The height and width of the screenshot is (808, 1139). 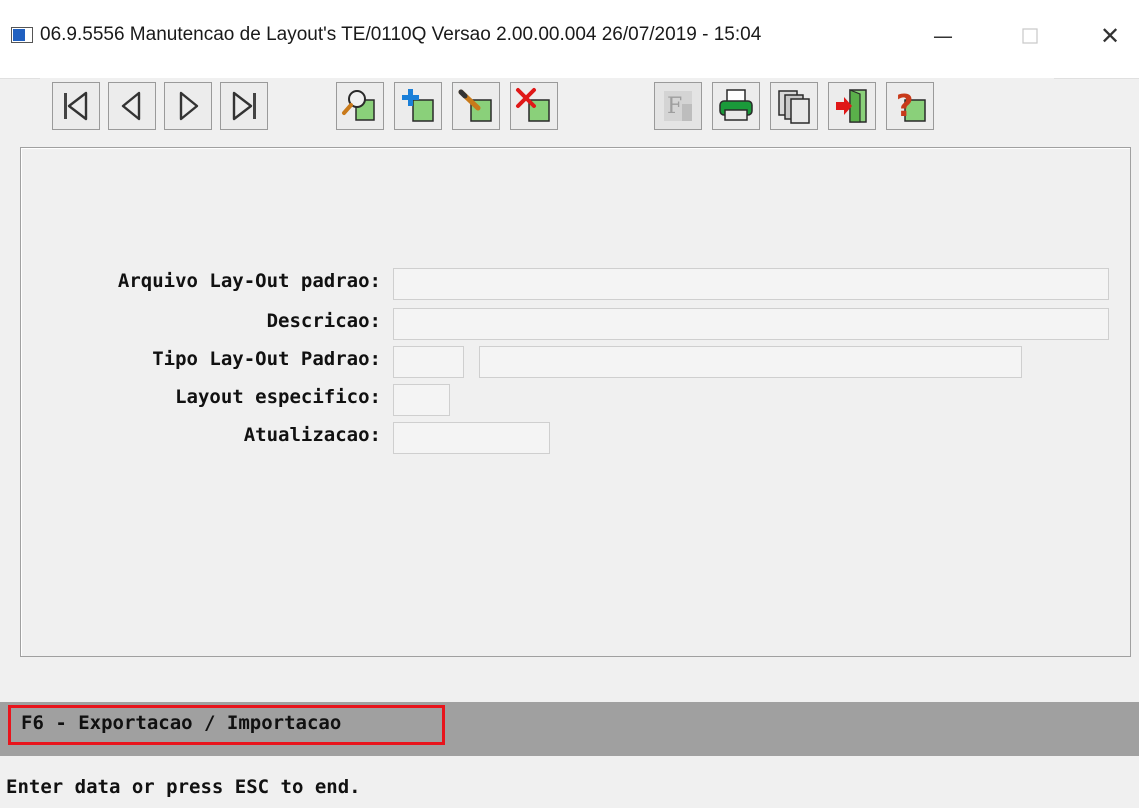 I want to click on add-icon, so click(x=418, y=105).